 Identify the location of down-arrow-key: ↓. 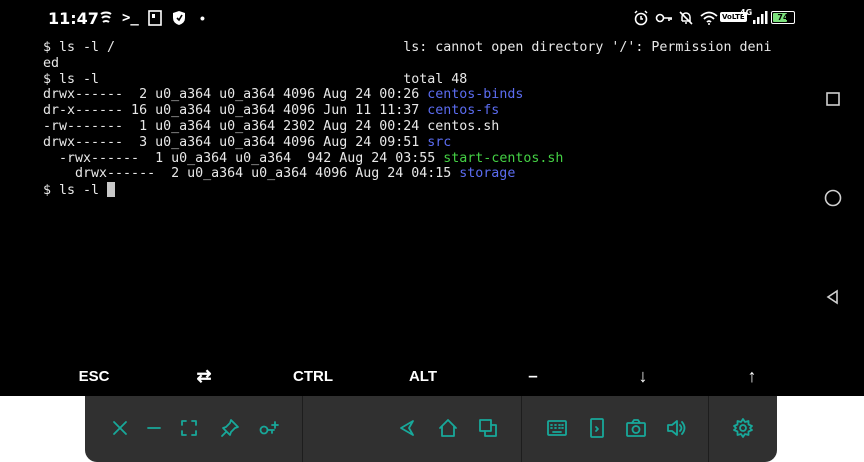
(643, 376).